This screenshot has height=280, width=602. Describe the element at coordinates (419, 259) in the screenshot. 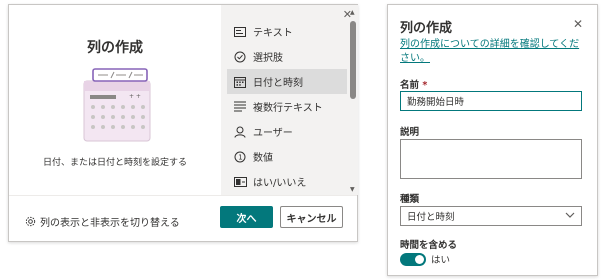

I see `toggle-knob` at that location.